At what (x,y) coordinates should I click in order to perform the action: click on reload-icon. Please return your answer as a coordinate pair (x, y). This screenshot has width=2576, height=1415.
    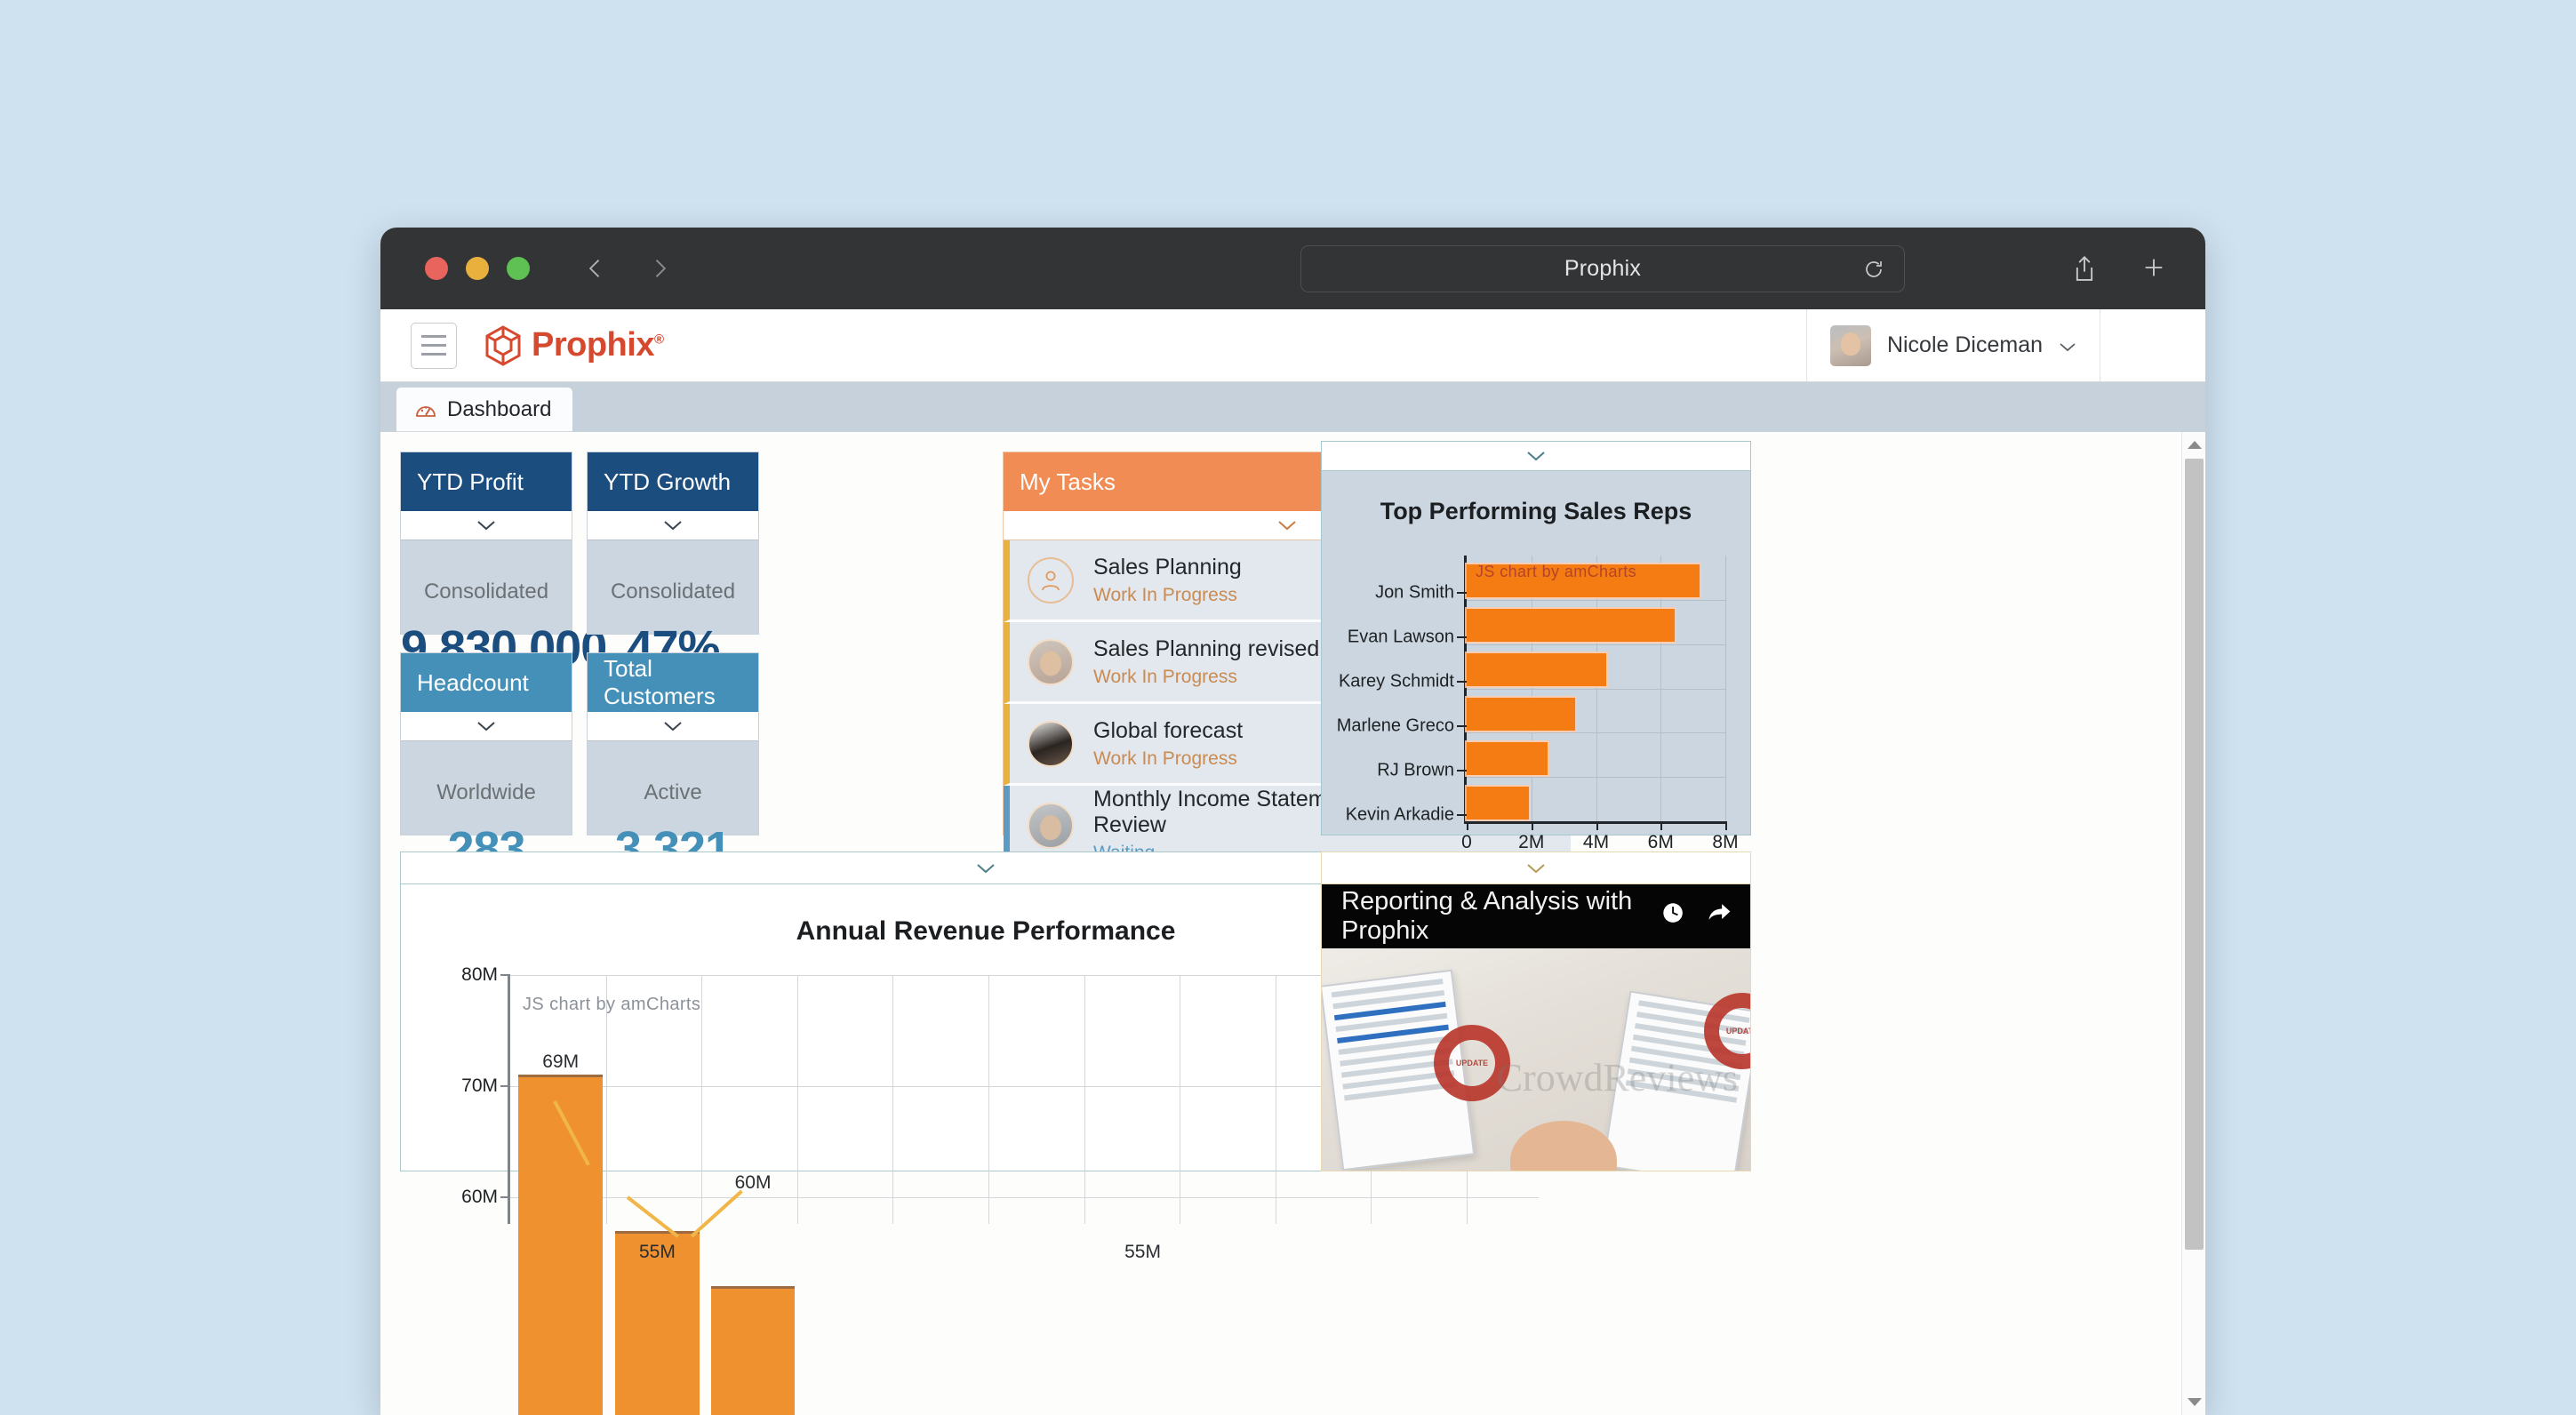
    Looking at the image, I should click on (1873, 269).